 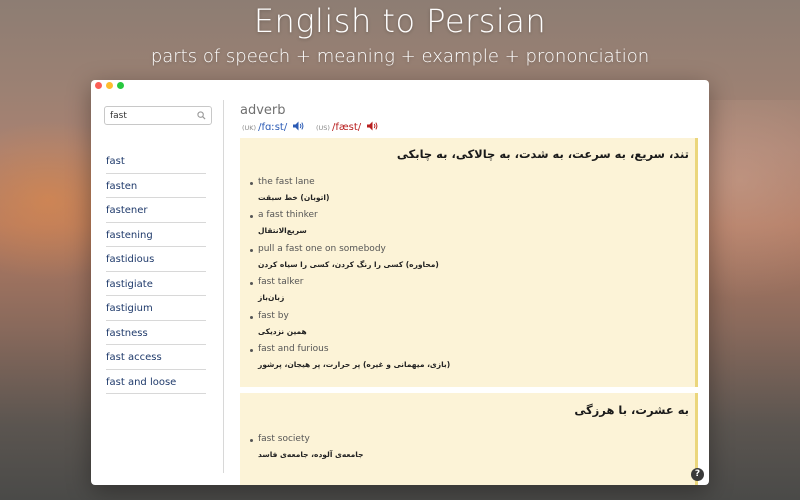 I want to click on word-list-item: fastening, so click(x=156, y=235).